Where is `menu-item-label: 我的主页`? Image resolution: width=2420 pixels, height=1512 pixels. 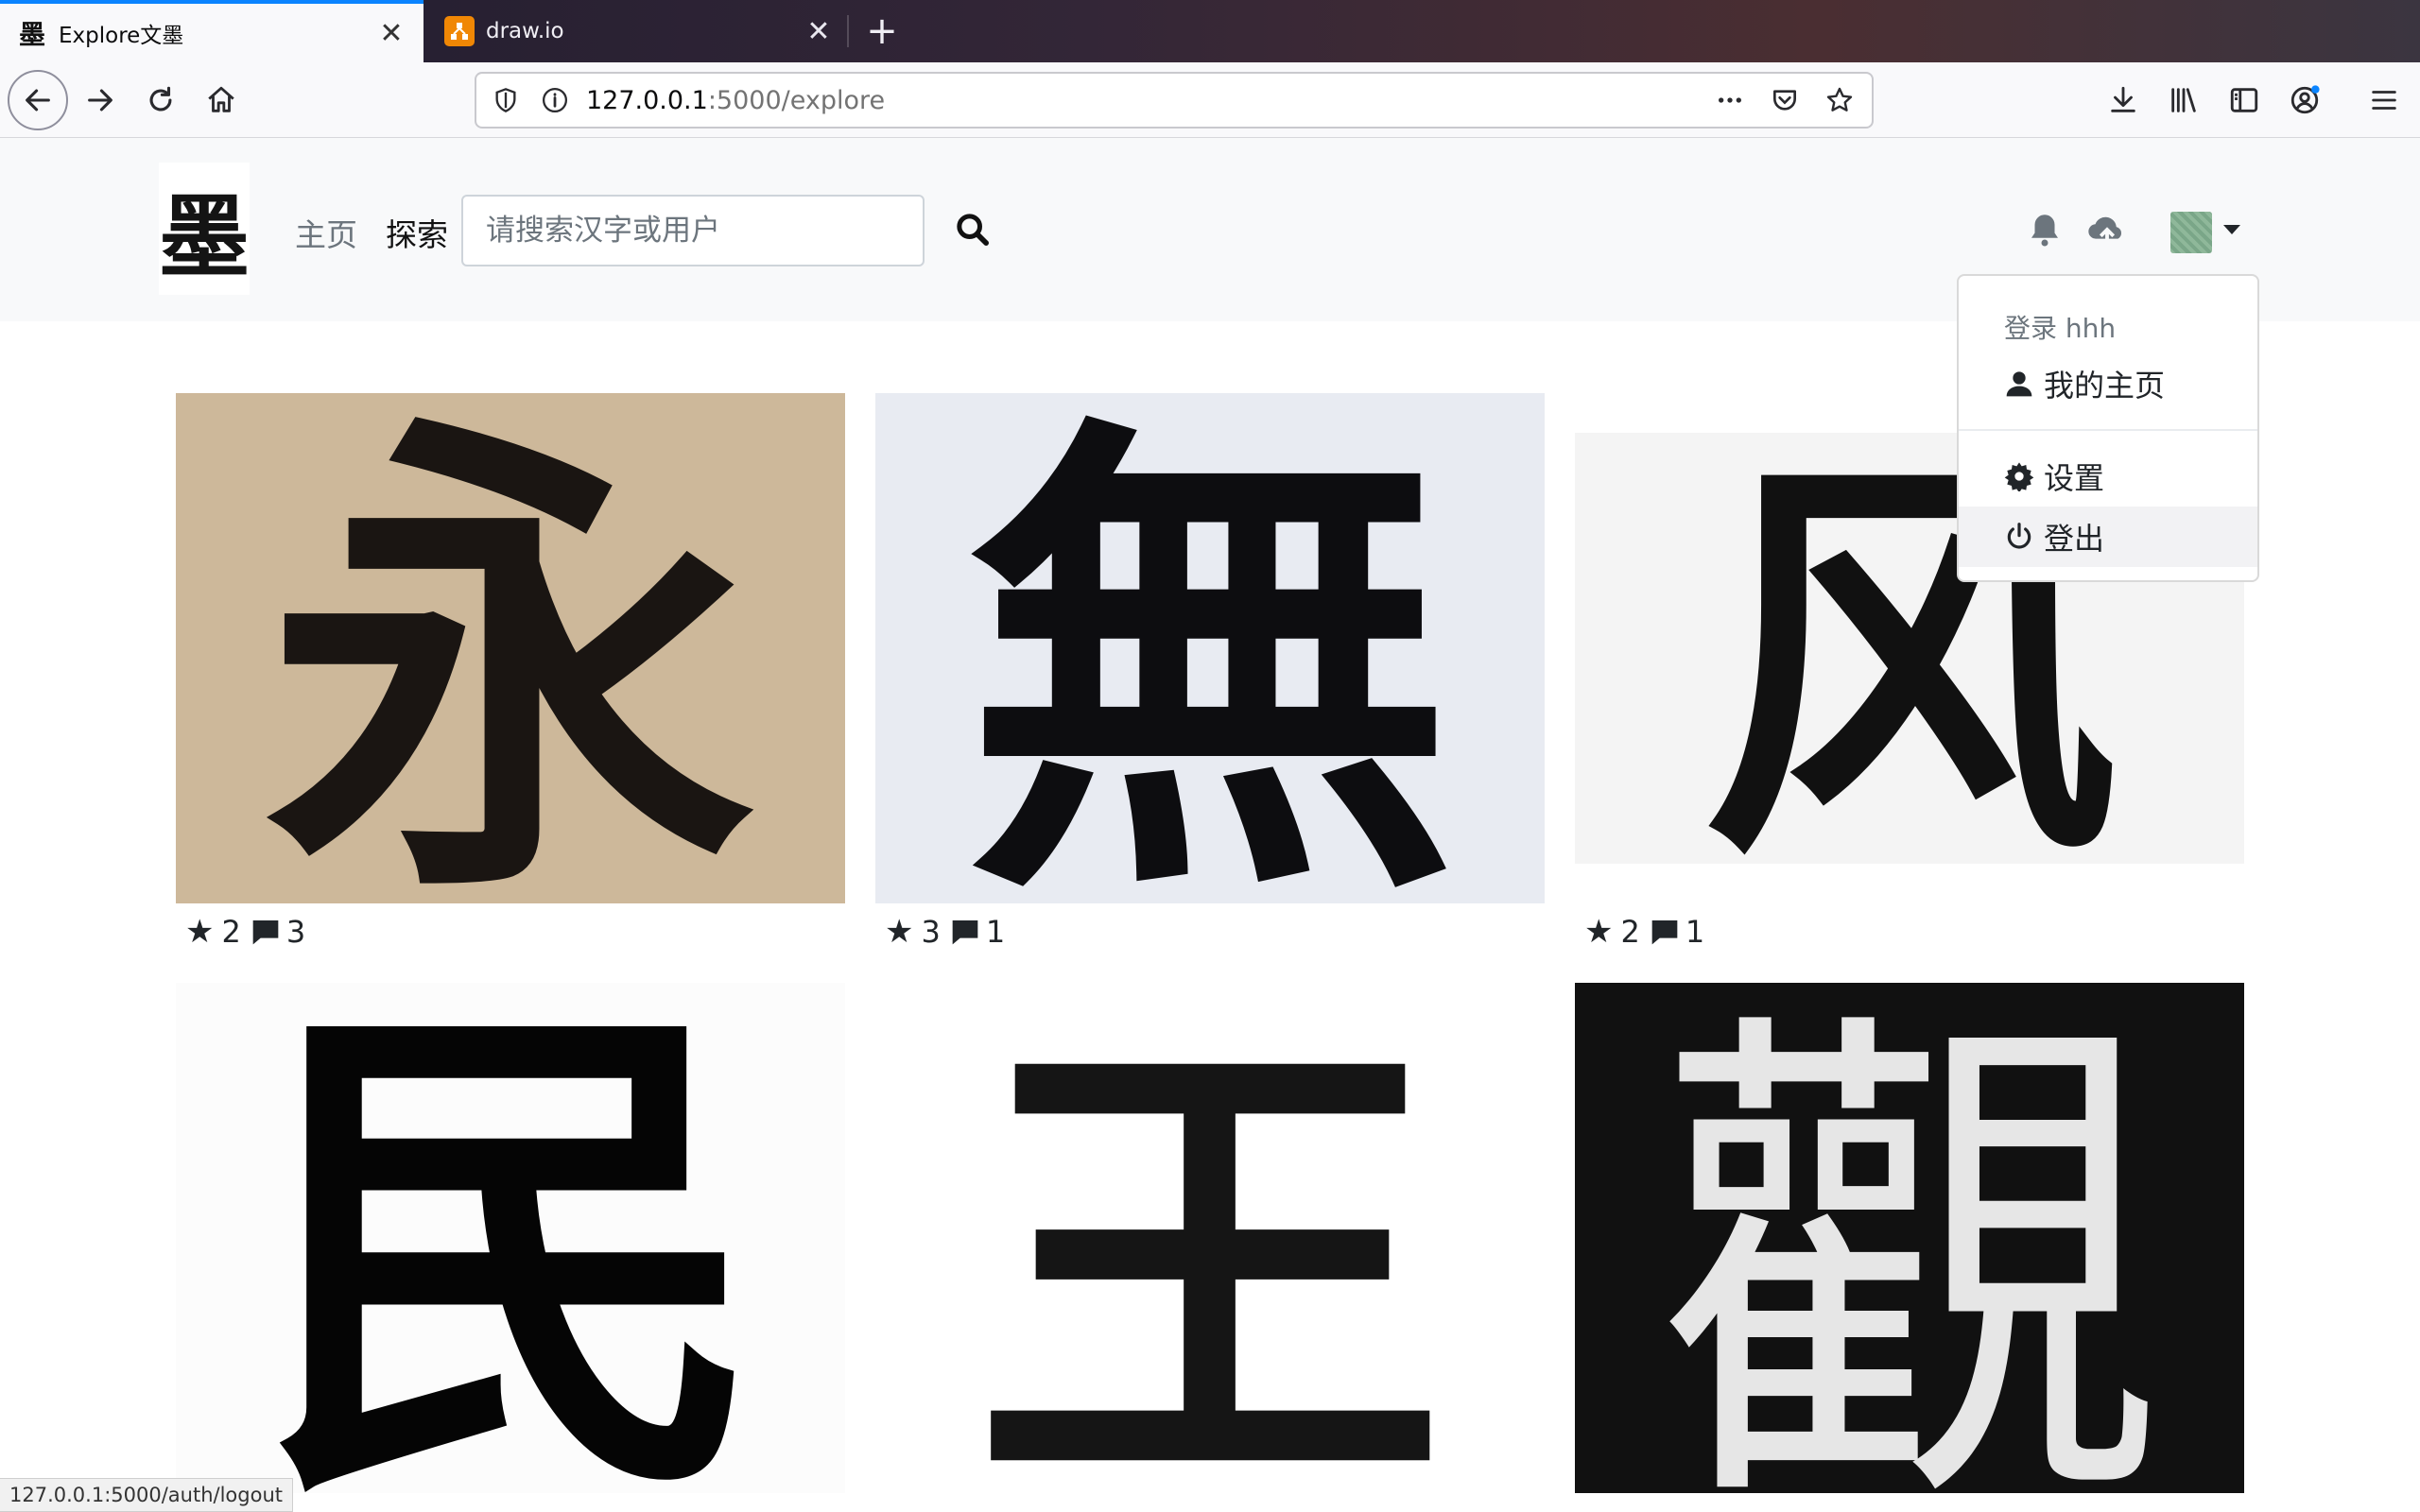
menu-item-label: 我的主页 is located at coordinates (2105, 386).